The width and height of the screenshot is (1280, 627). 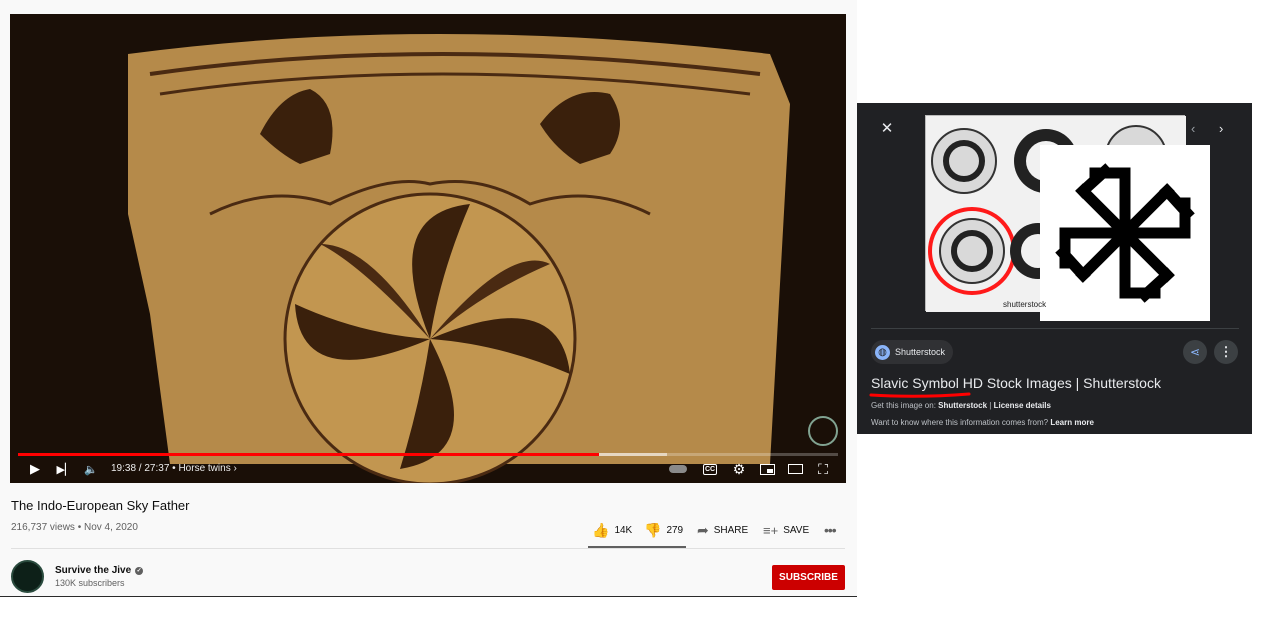 What do you see at coordinates (920, 395) in the screenshot?
I see `red-underline-annotation` at bounding box center [920, 395].